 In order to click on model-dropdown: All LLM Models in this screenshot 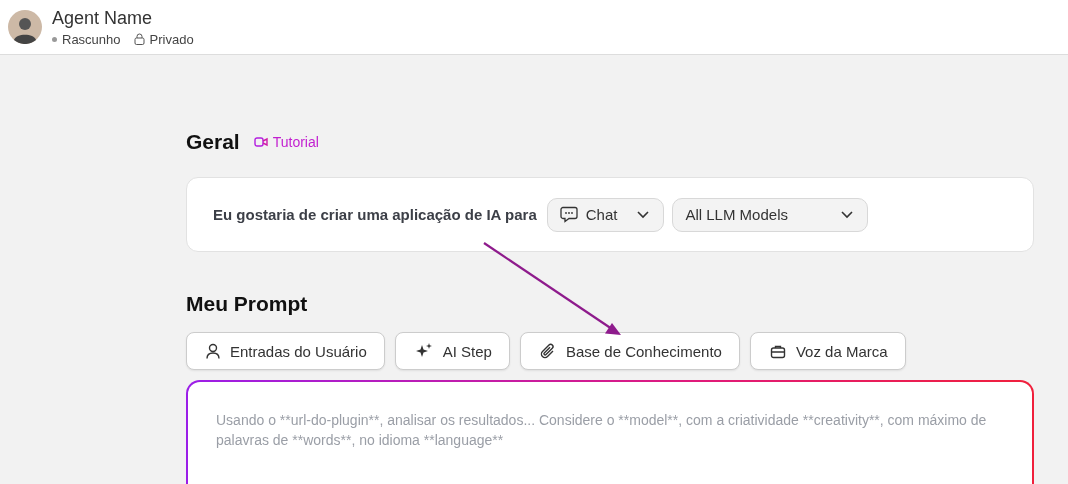, I will do `click(770, 214)`.